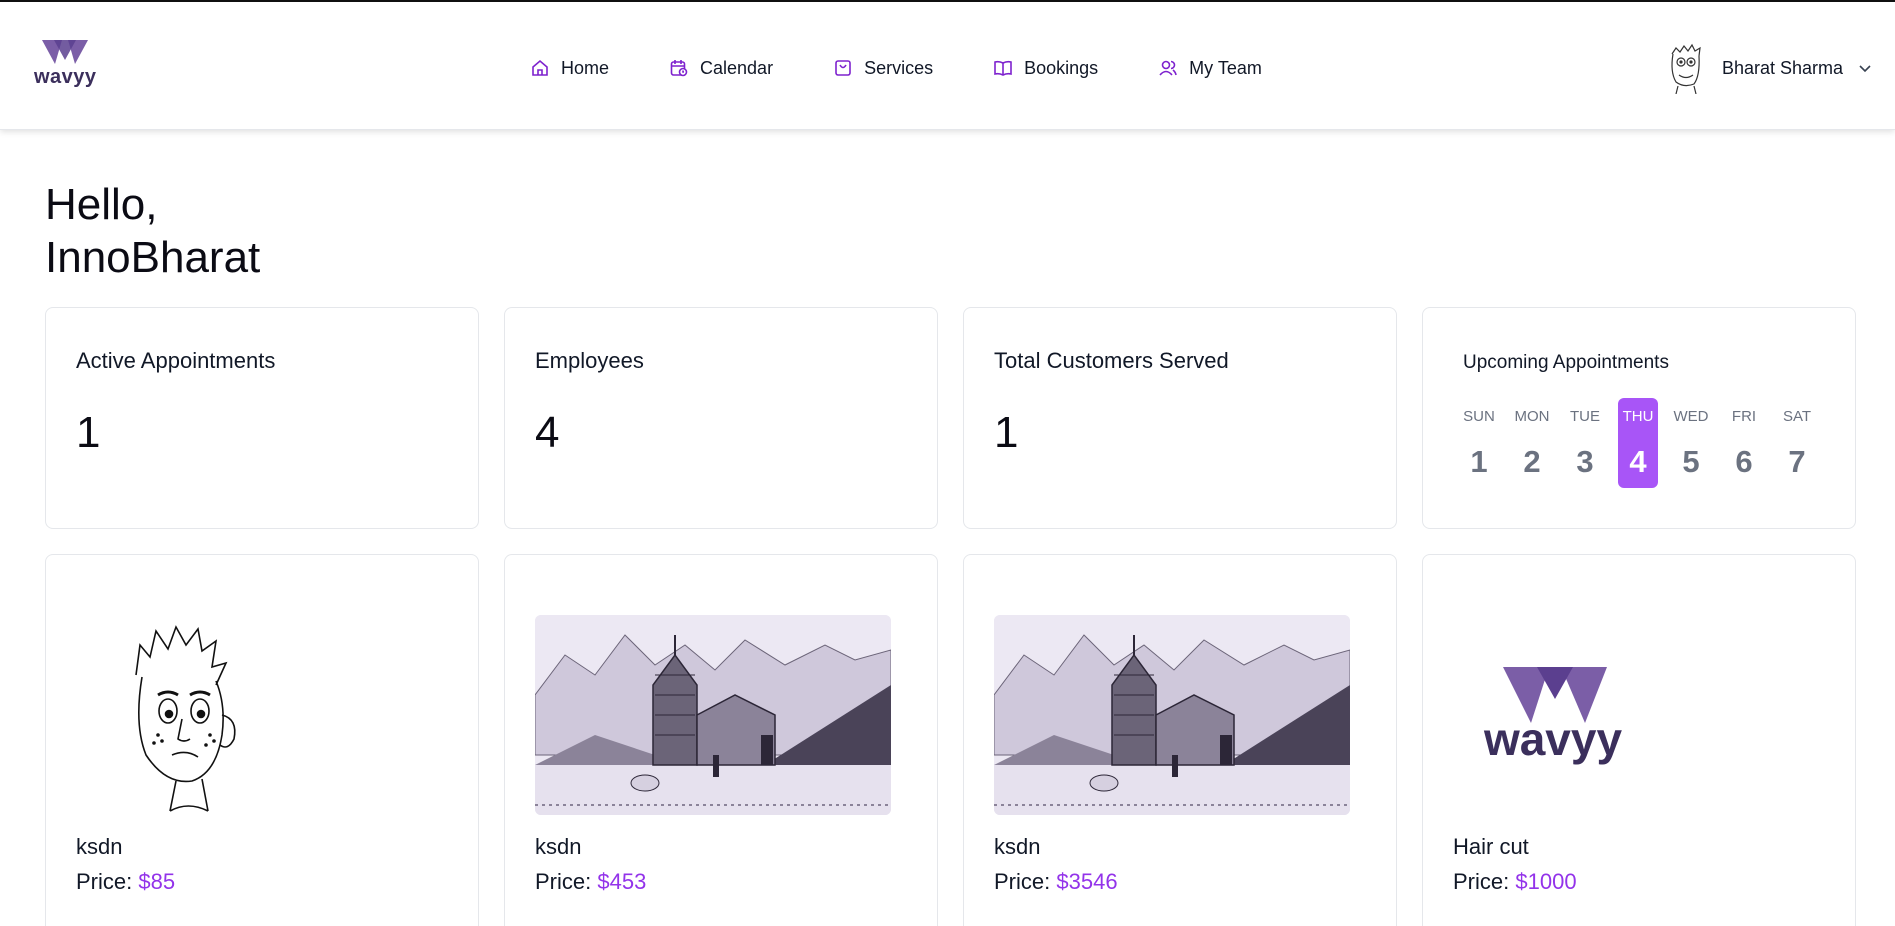  What do you see at coordinates (1631, 715) in the screenshot?
I see `service-image-wavyy-logo: wavyy` at bounding box center [1631, 715].